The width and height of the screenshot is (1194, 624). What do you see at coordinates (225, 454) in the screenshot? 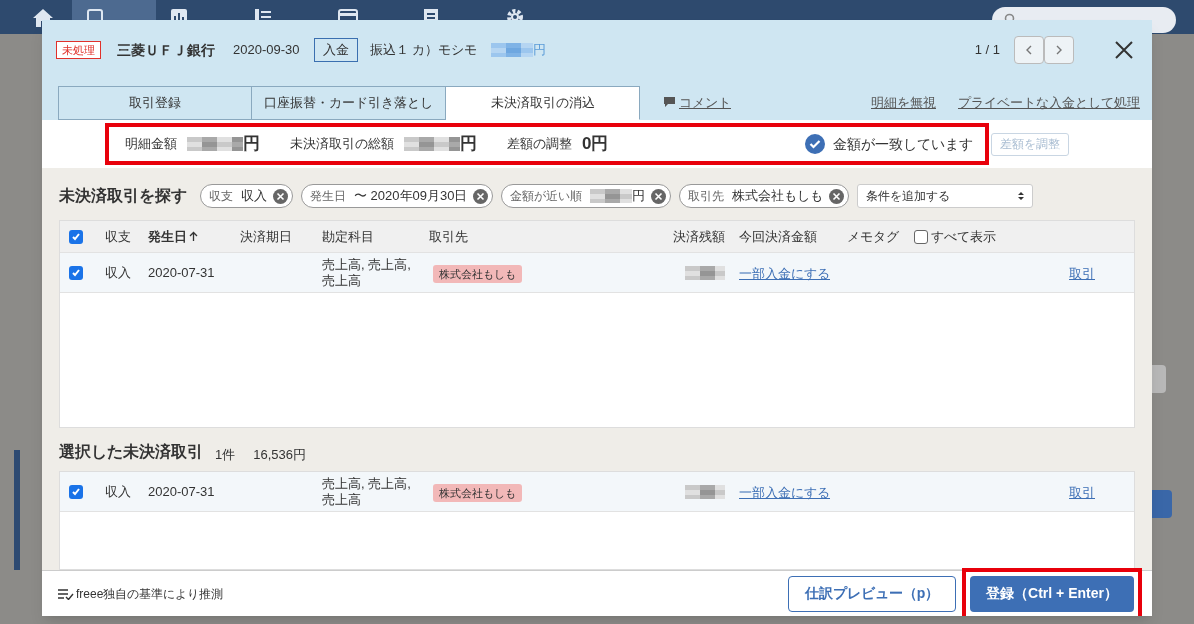
I see `selected-count: 1件` at bounding box center [225, 454].